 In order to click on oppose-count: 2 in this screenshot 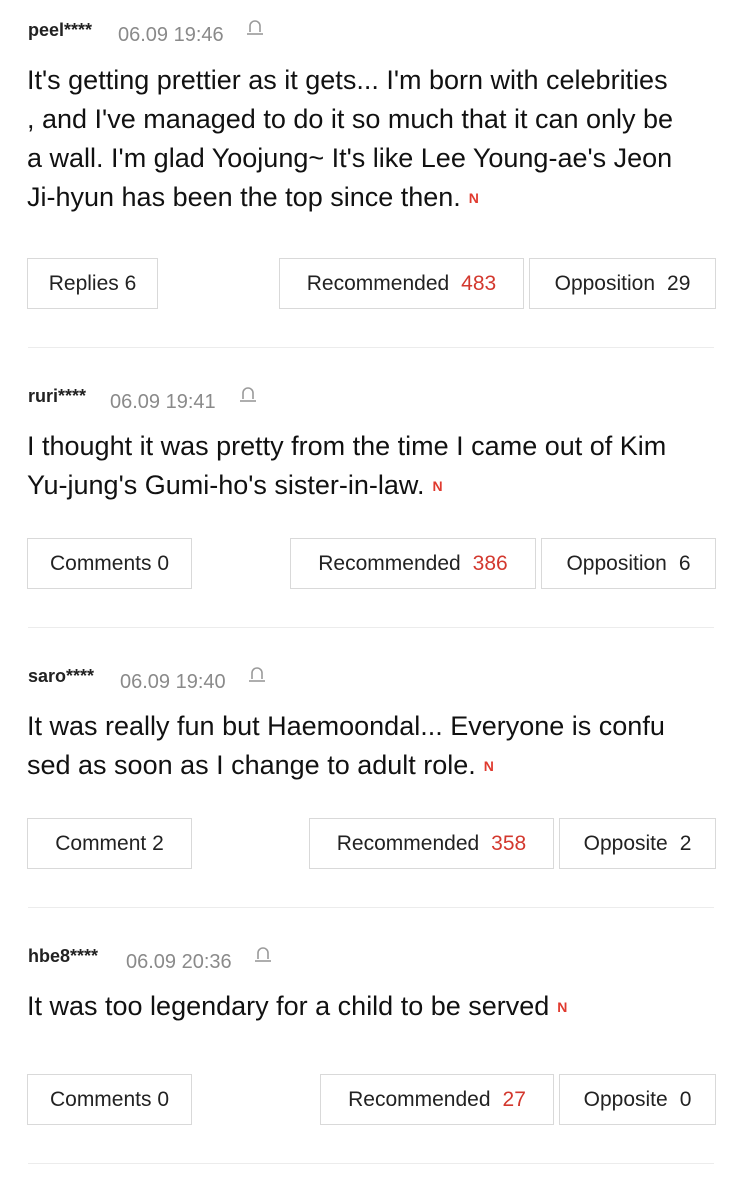, I will do `click(685, 843)`.